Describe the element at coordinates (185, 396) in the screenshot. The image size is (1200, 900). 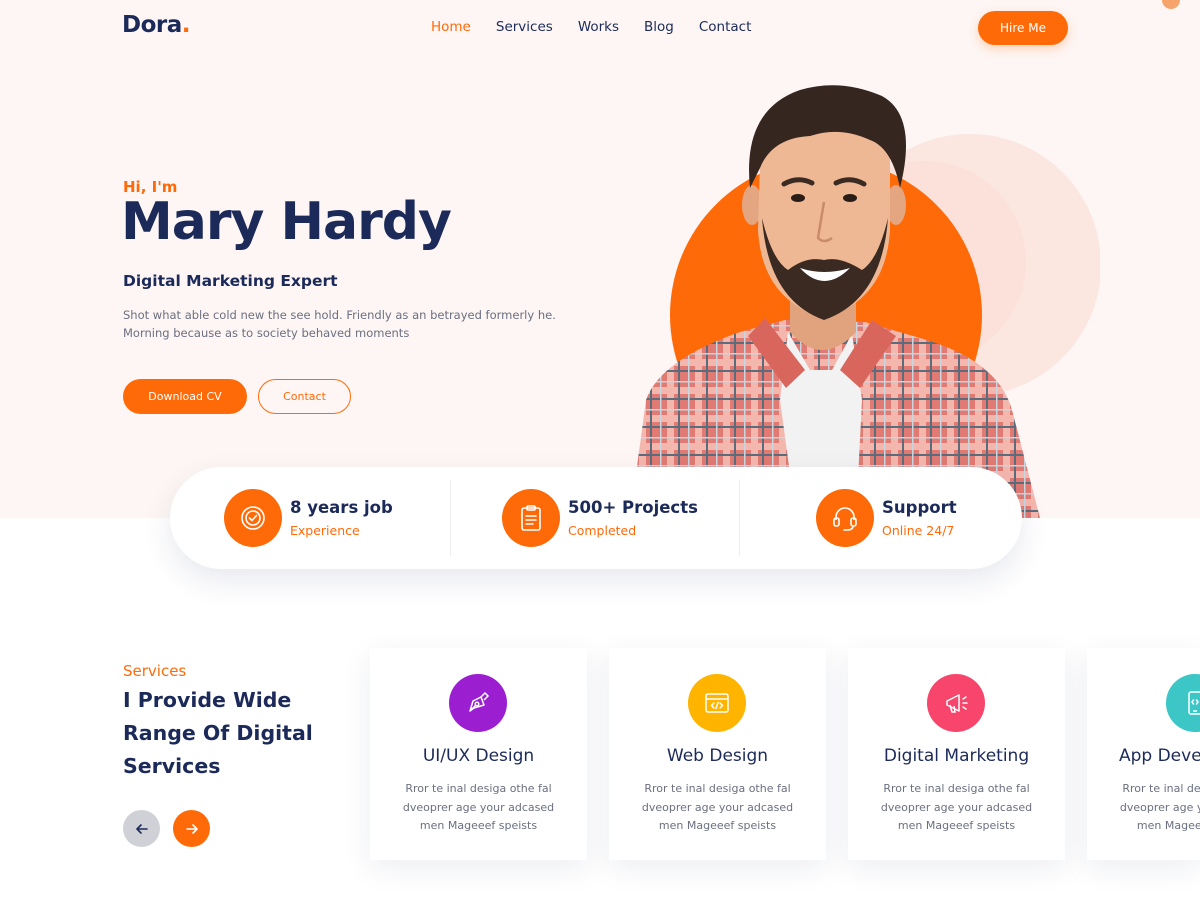
I see `download-cv-button: Download CV` at that location.